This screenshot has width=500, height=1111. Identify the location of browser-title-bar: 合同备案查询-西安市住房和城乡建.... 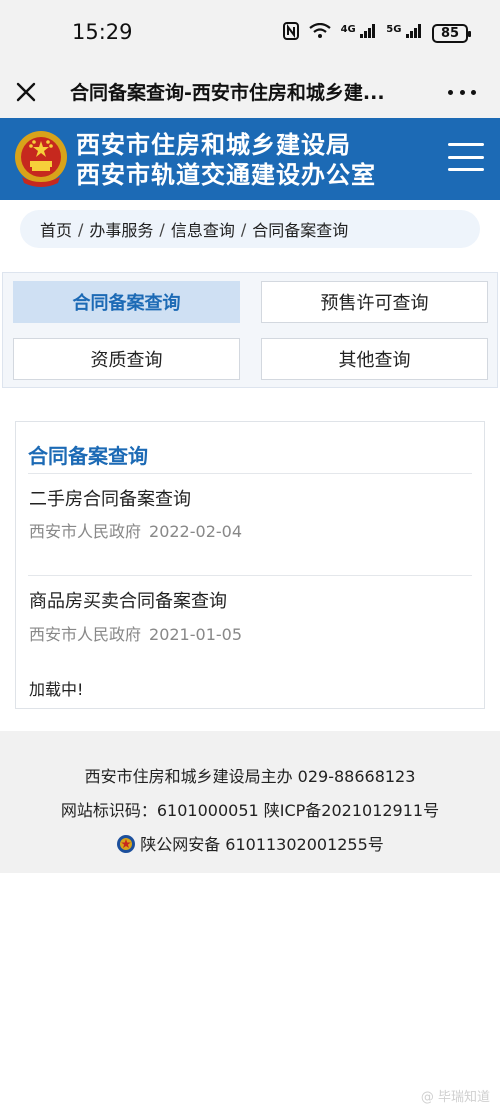
(250, 92).